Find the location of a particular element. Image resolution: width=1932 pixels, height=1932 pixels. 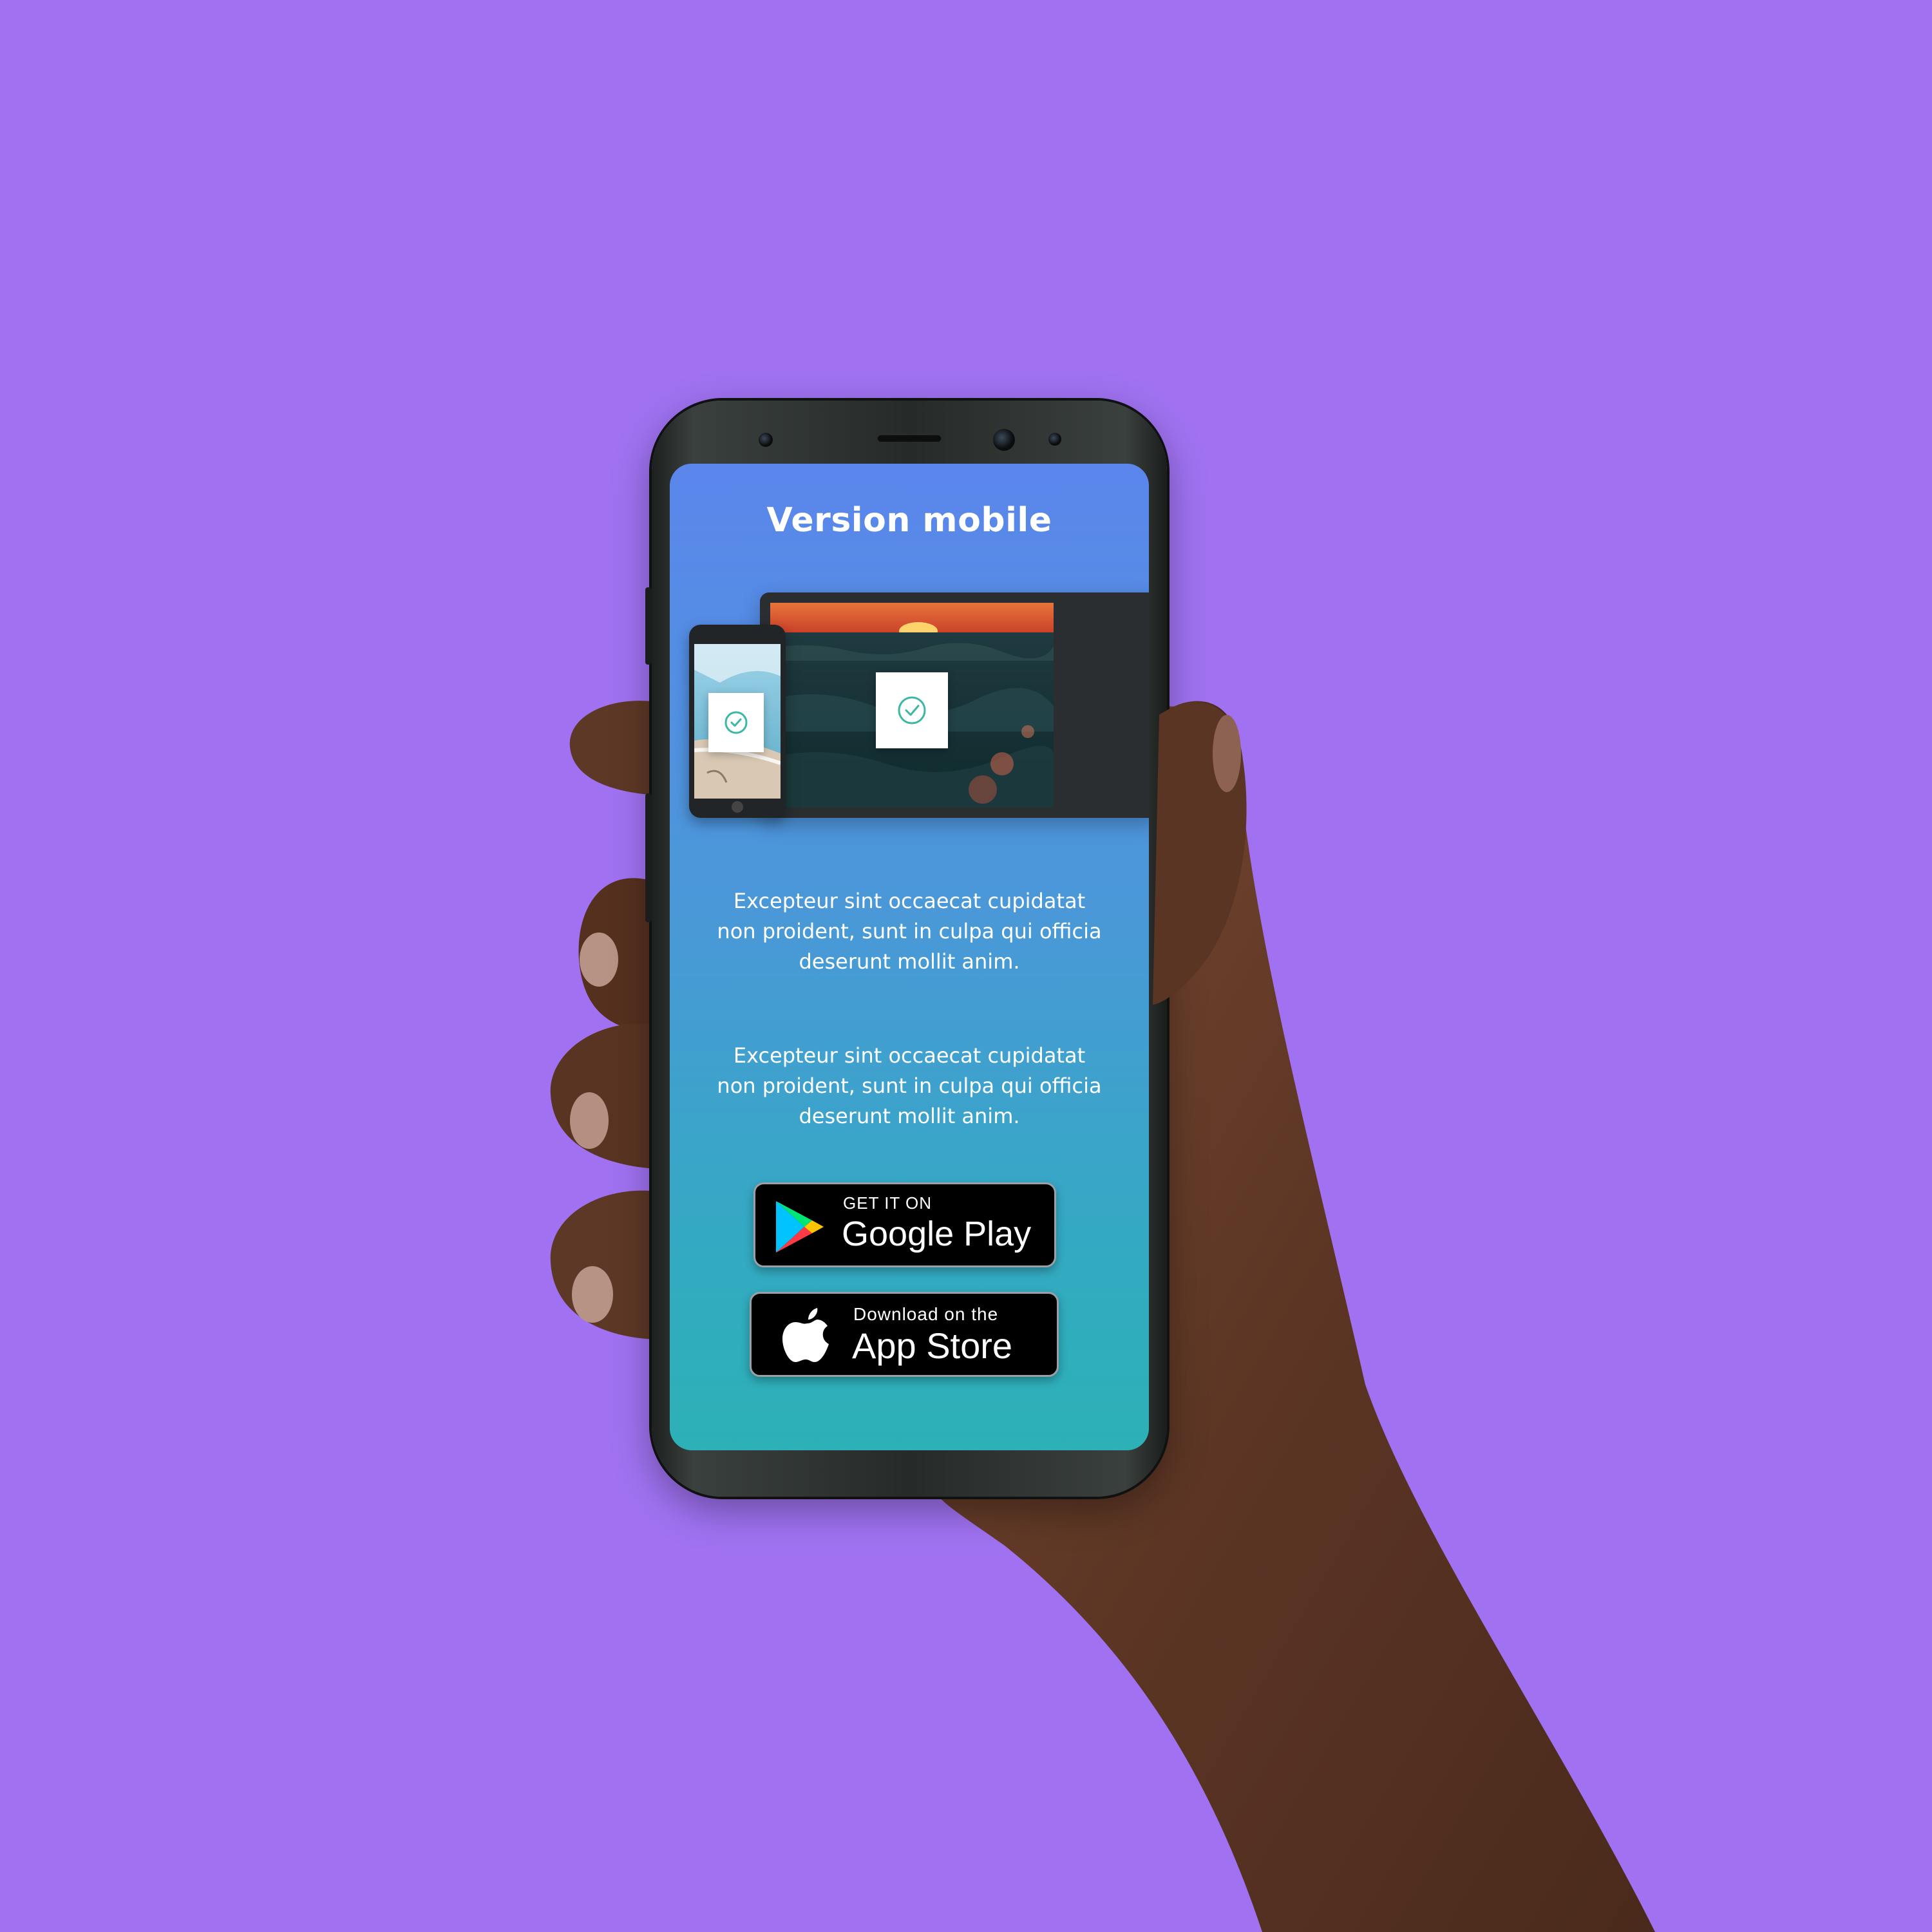

tablet-screen is located at coordinates (912, 706).